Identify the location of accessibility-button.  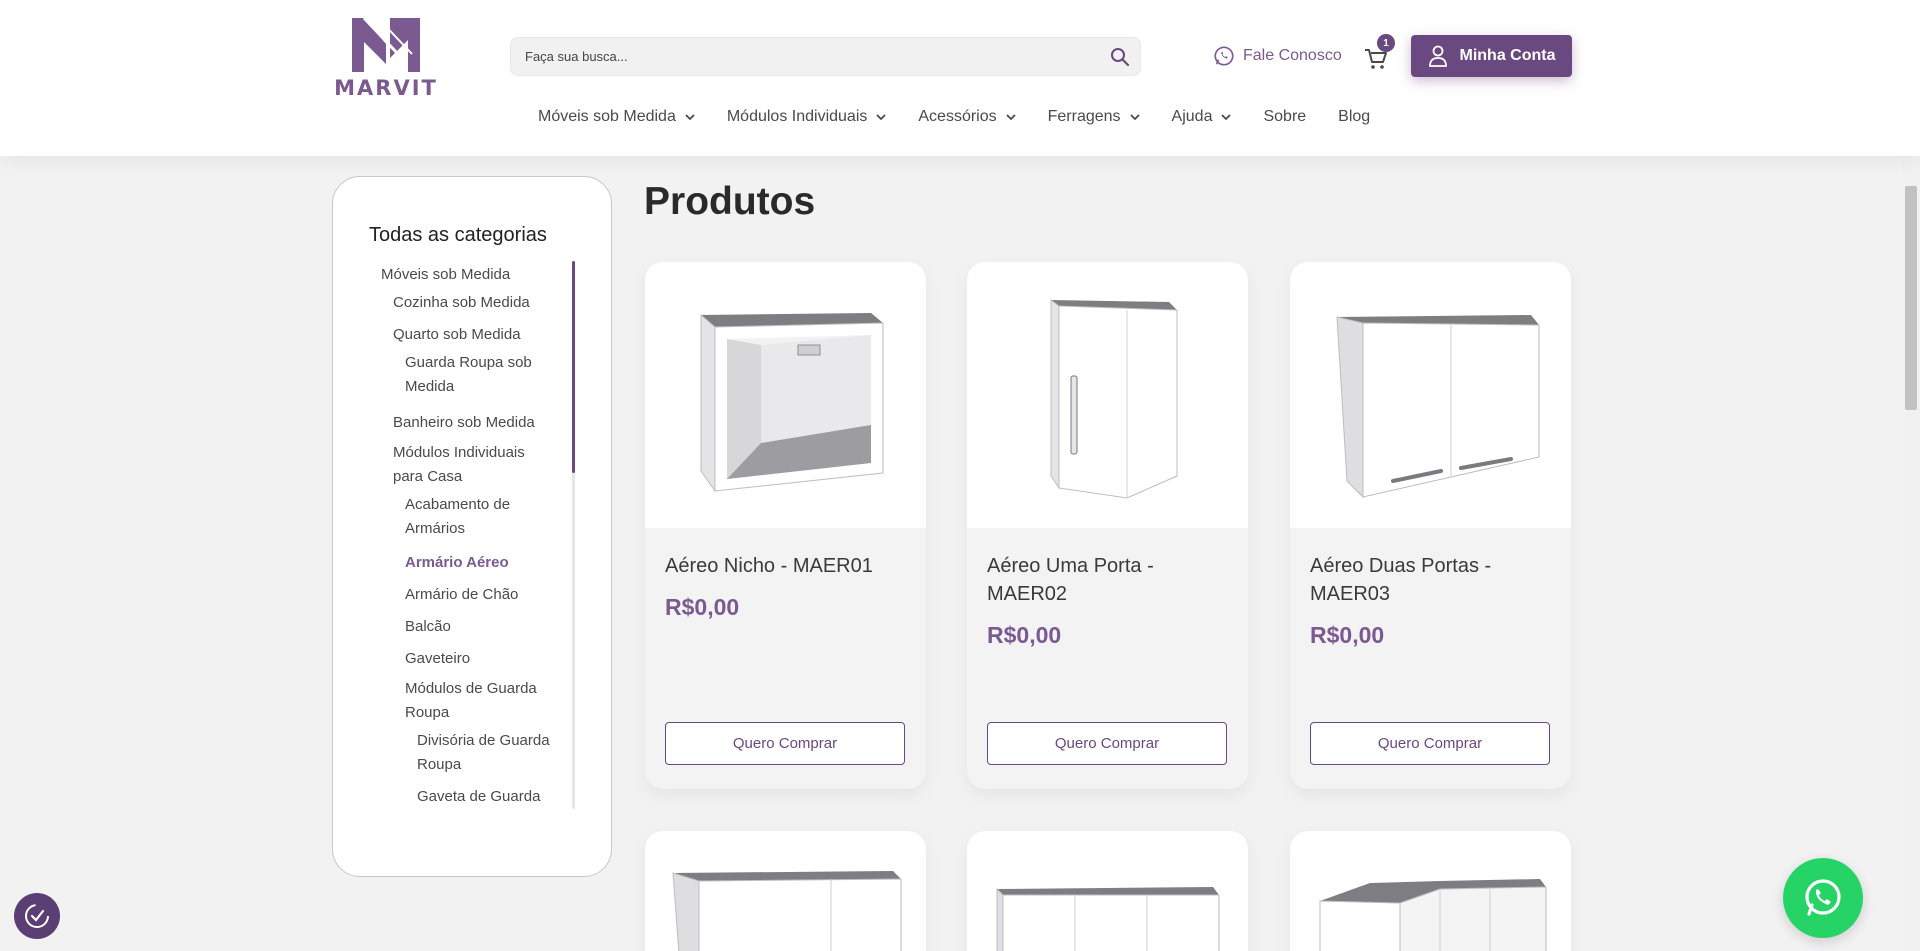
(37, 916).